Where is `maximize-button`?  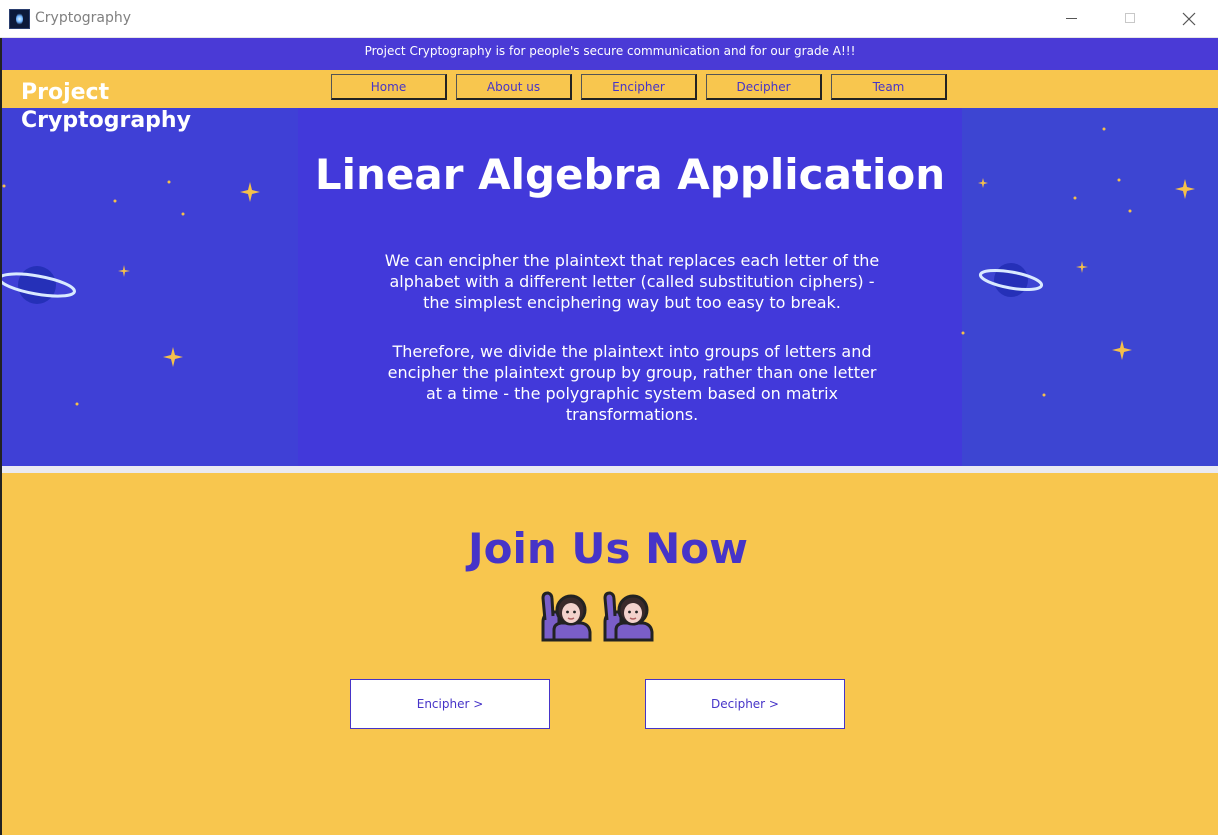 maximize-button is located at coordinates (1130, 19).